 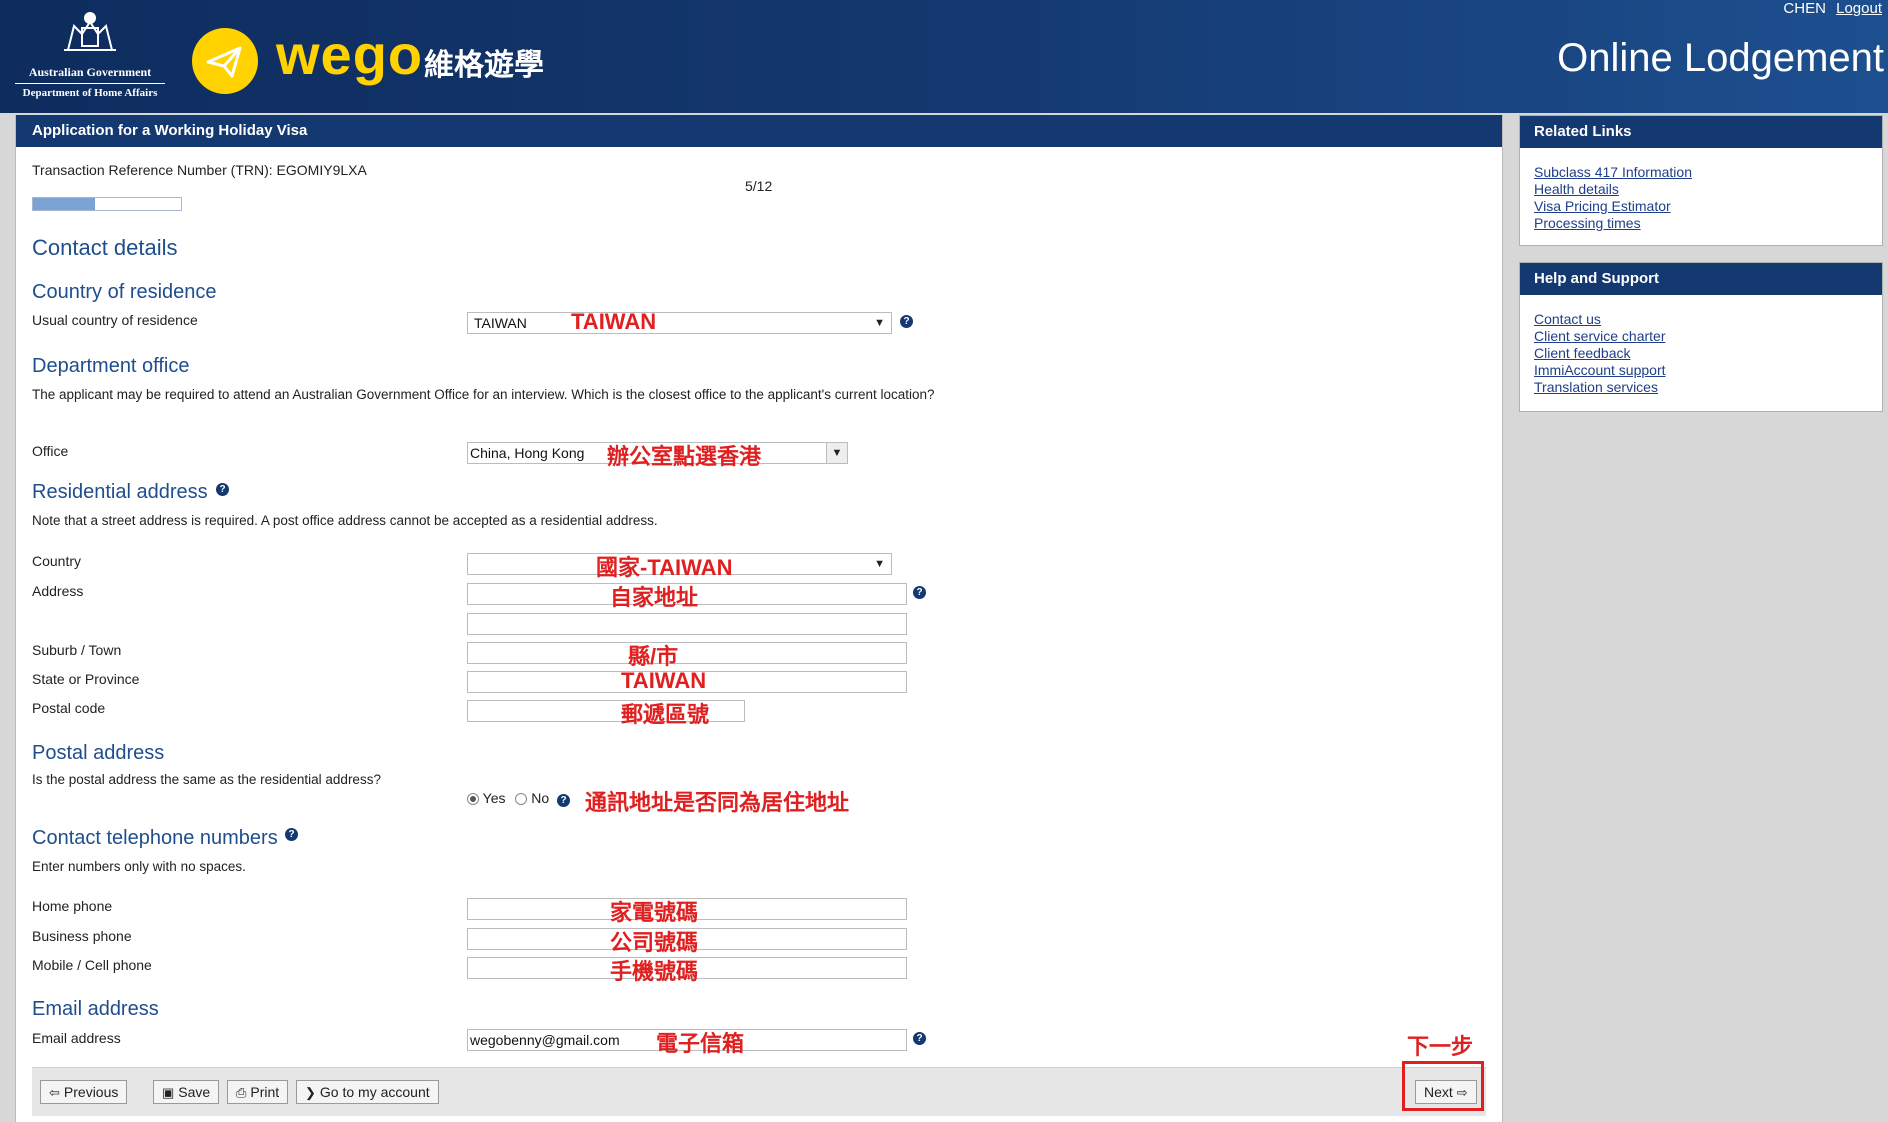 What do you see at coordinates (1832, 8) in the screenshot?
I see `user-bar: CHEN Logout` at bounding box center [1832, 8].